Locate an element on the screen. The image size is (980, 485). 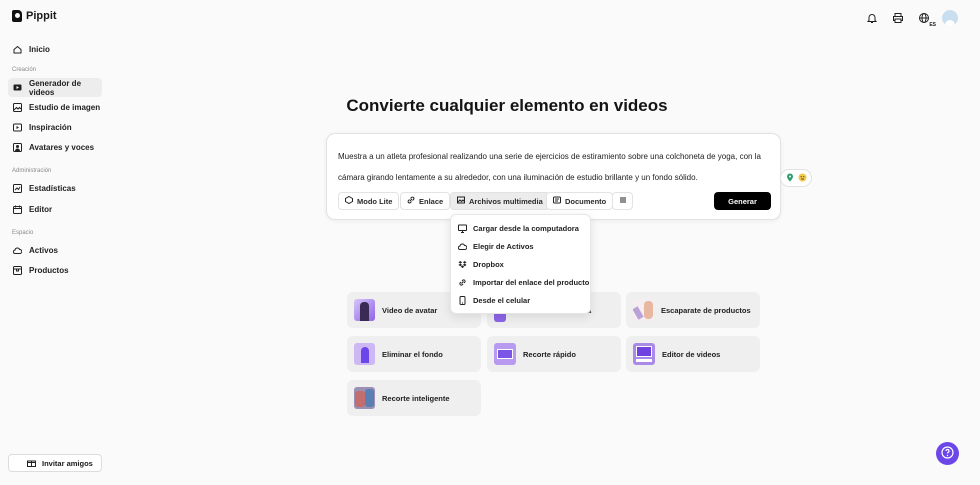
document-button: Documento is located at coordinates (580, 201).